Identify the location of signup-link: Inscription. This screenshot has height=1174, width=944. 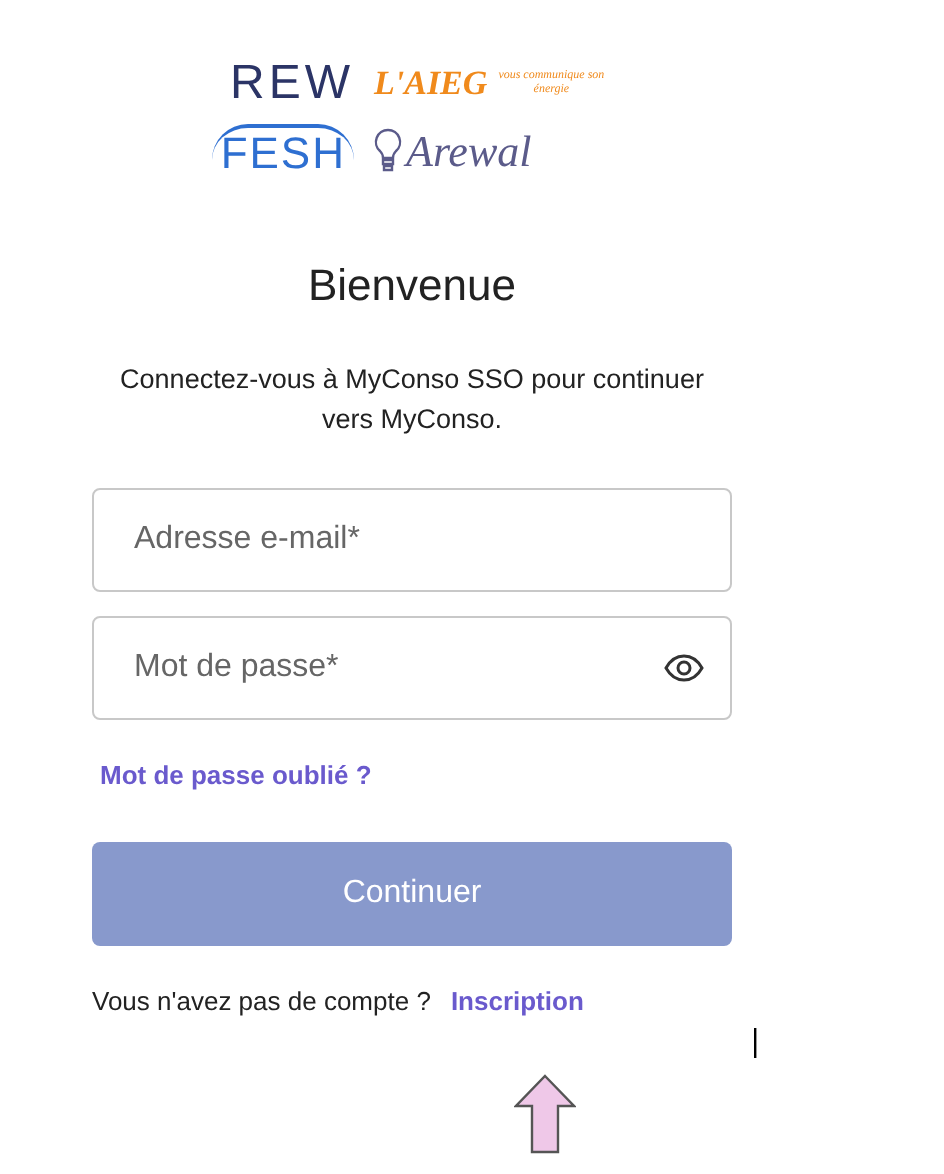
(517, 1001).